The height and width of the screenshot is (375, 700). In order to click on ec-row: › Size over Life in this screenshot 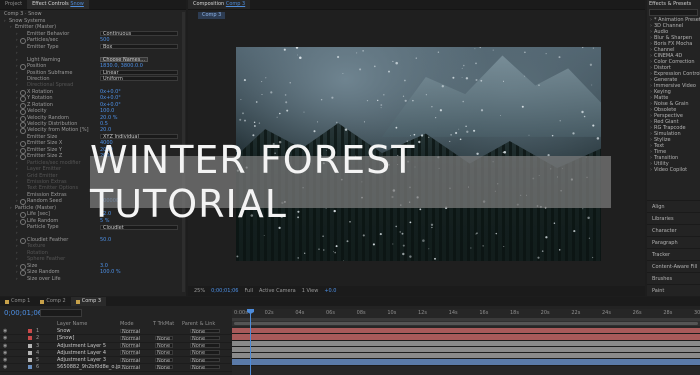, I will do `click(93, 279)`.